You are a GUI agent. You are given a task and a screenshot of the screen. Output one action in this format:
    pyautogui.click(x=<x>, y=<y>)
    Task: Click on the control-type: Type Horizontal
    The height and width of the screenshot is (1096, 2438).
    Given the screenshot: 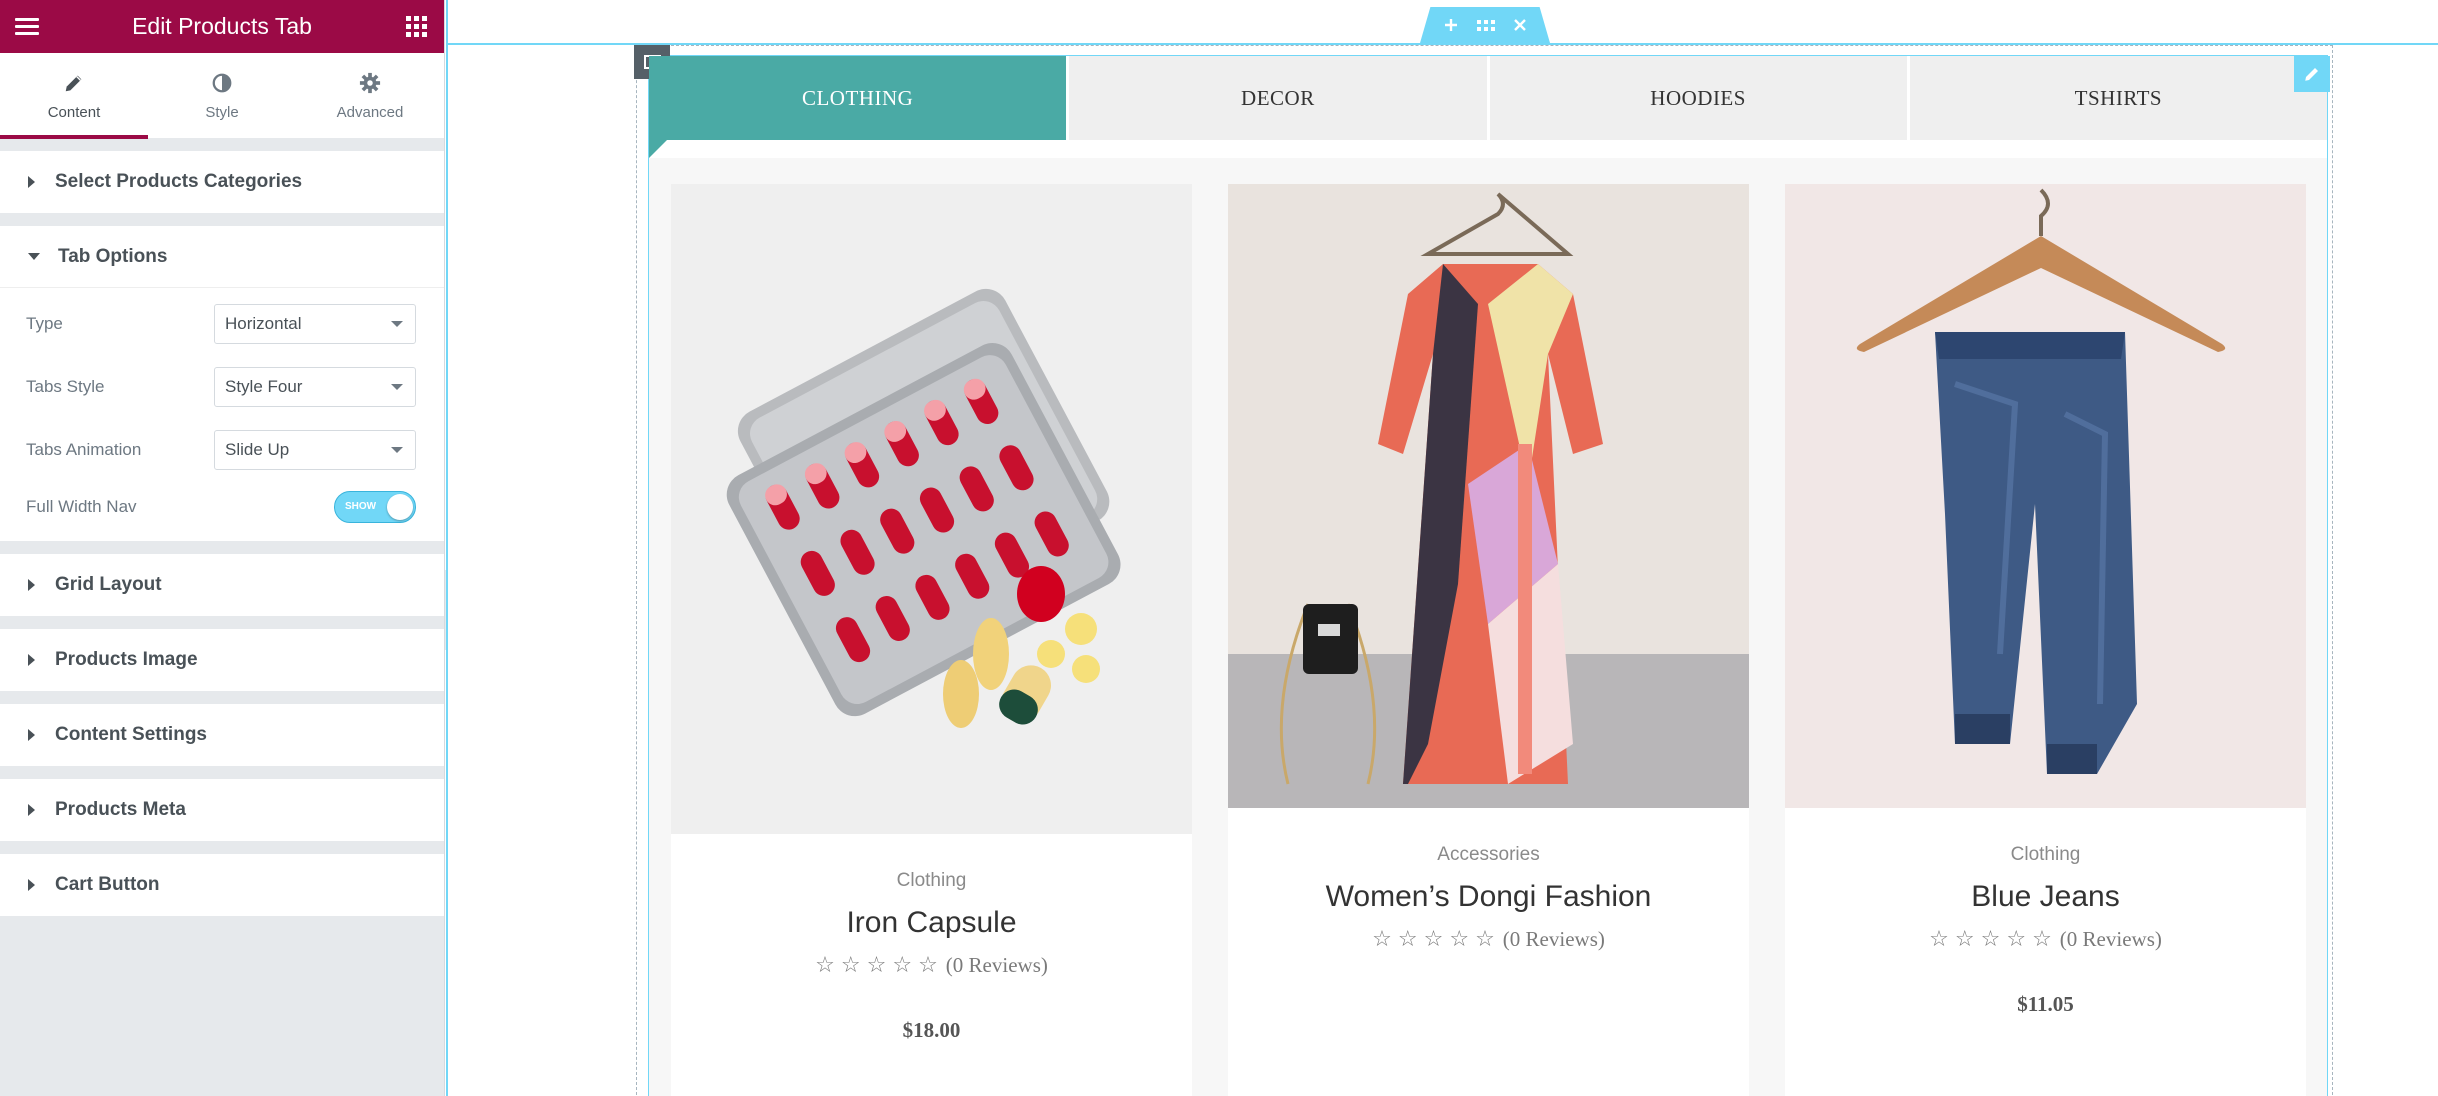 What is the action you would take?
    pyautogui.click(x=221, y=323)
    